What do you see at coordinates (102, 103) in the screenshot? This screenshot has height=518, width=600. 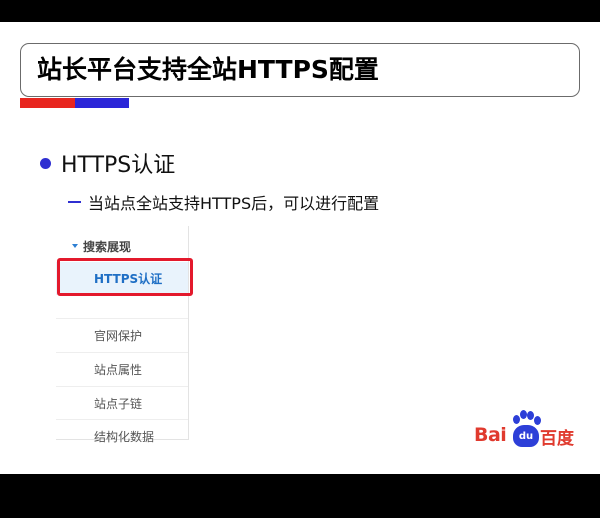 I see `accent-bar-blue` at bounding box center [102, 103].